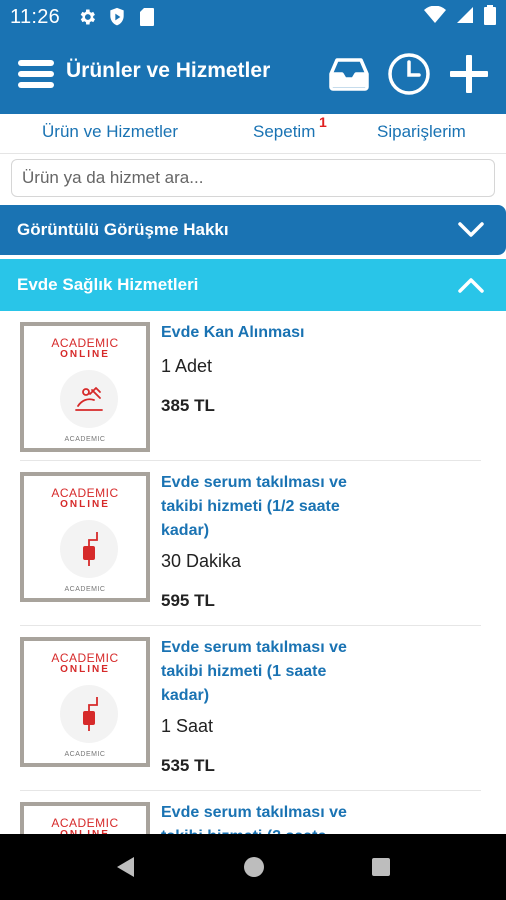 The height and width of the screenshot is (900, 506). I want to click on blood-draw-icon, so click(89, 399).